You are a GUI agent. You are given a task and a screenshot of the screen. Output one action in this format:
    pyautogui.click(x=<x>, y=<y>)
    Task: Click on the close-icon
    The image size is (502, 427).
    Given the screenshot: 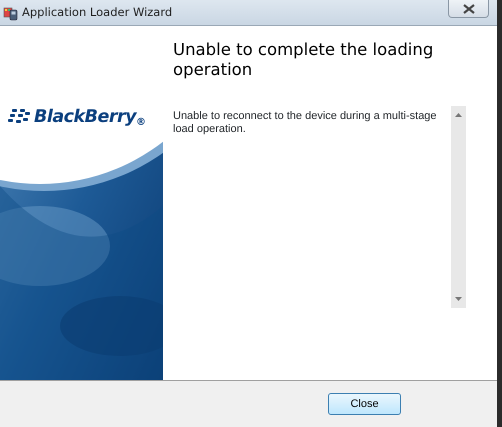 What is the action you would take?
    pyautogui.click(x=469, y=9)
    